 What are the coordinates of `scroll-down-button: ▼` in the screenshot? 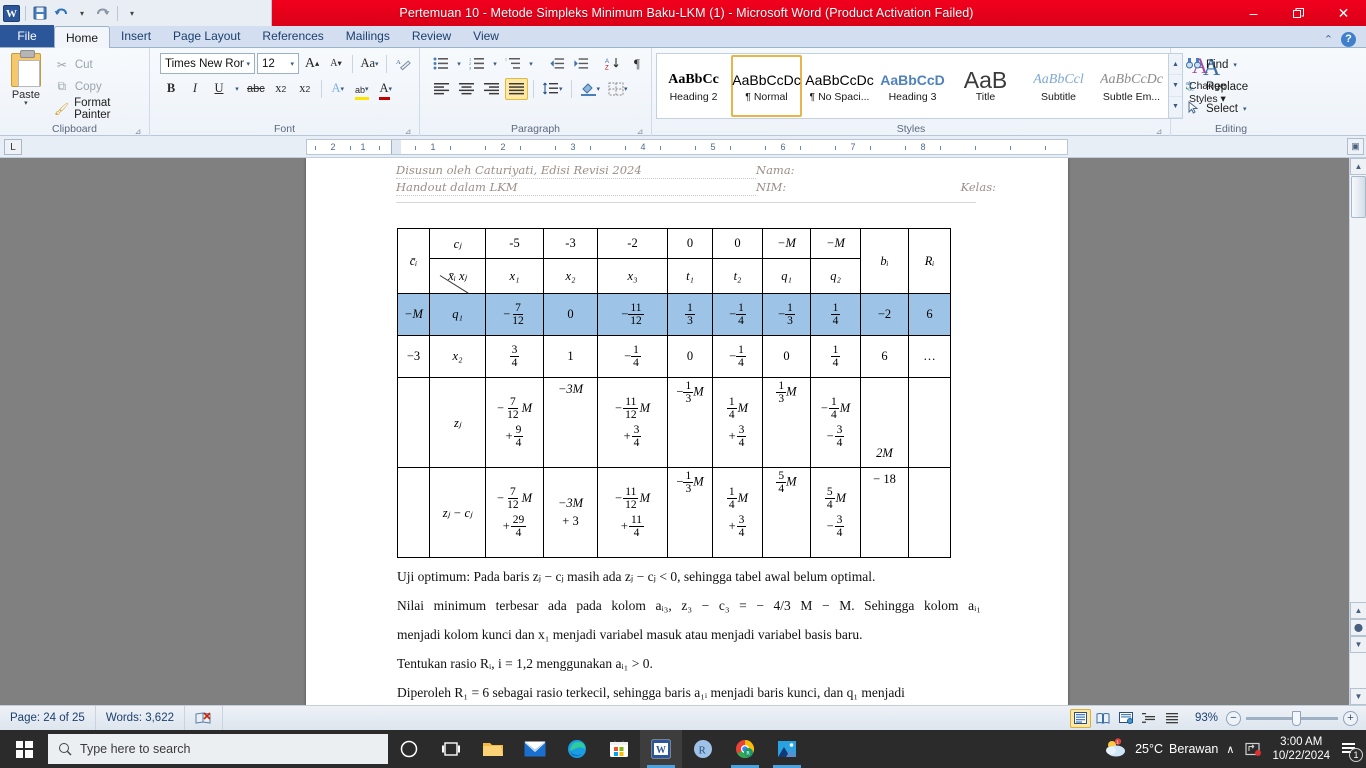 It's located at (1358, 696).